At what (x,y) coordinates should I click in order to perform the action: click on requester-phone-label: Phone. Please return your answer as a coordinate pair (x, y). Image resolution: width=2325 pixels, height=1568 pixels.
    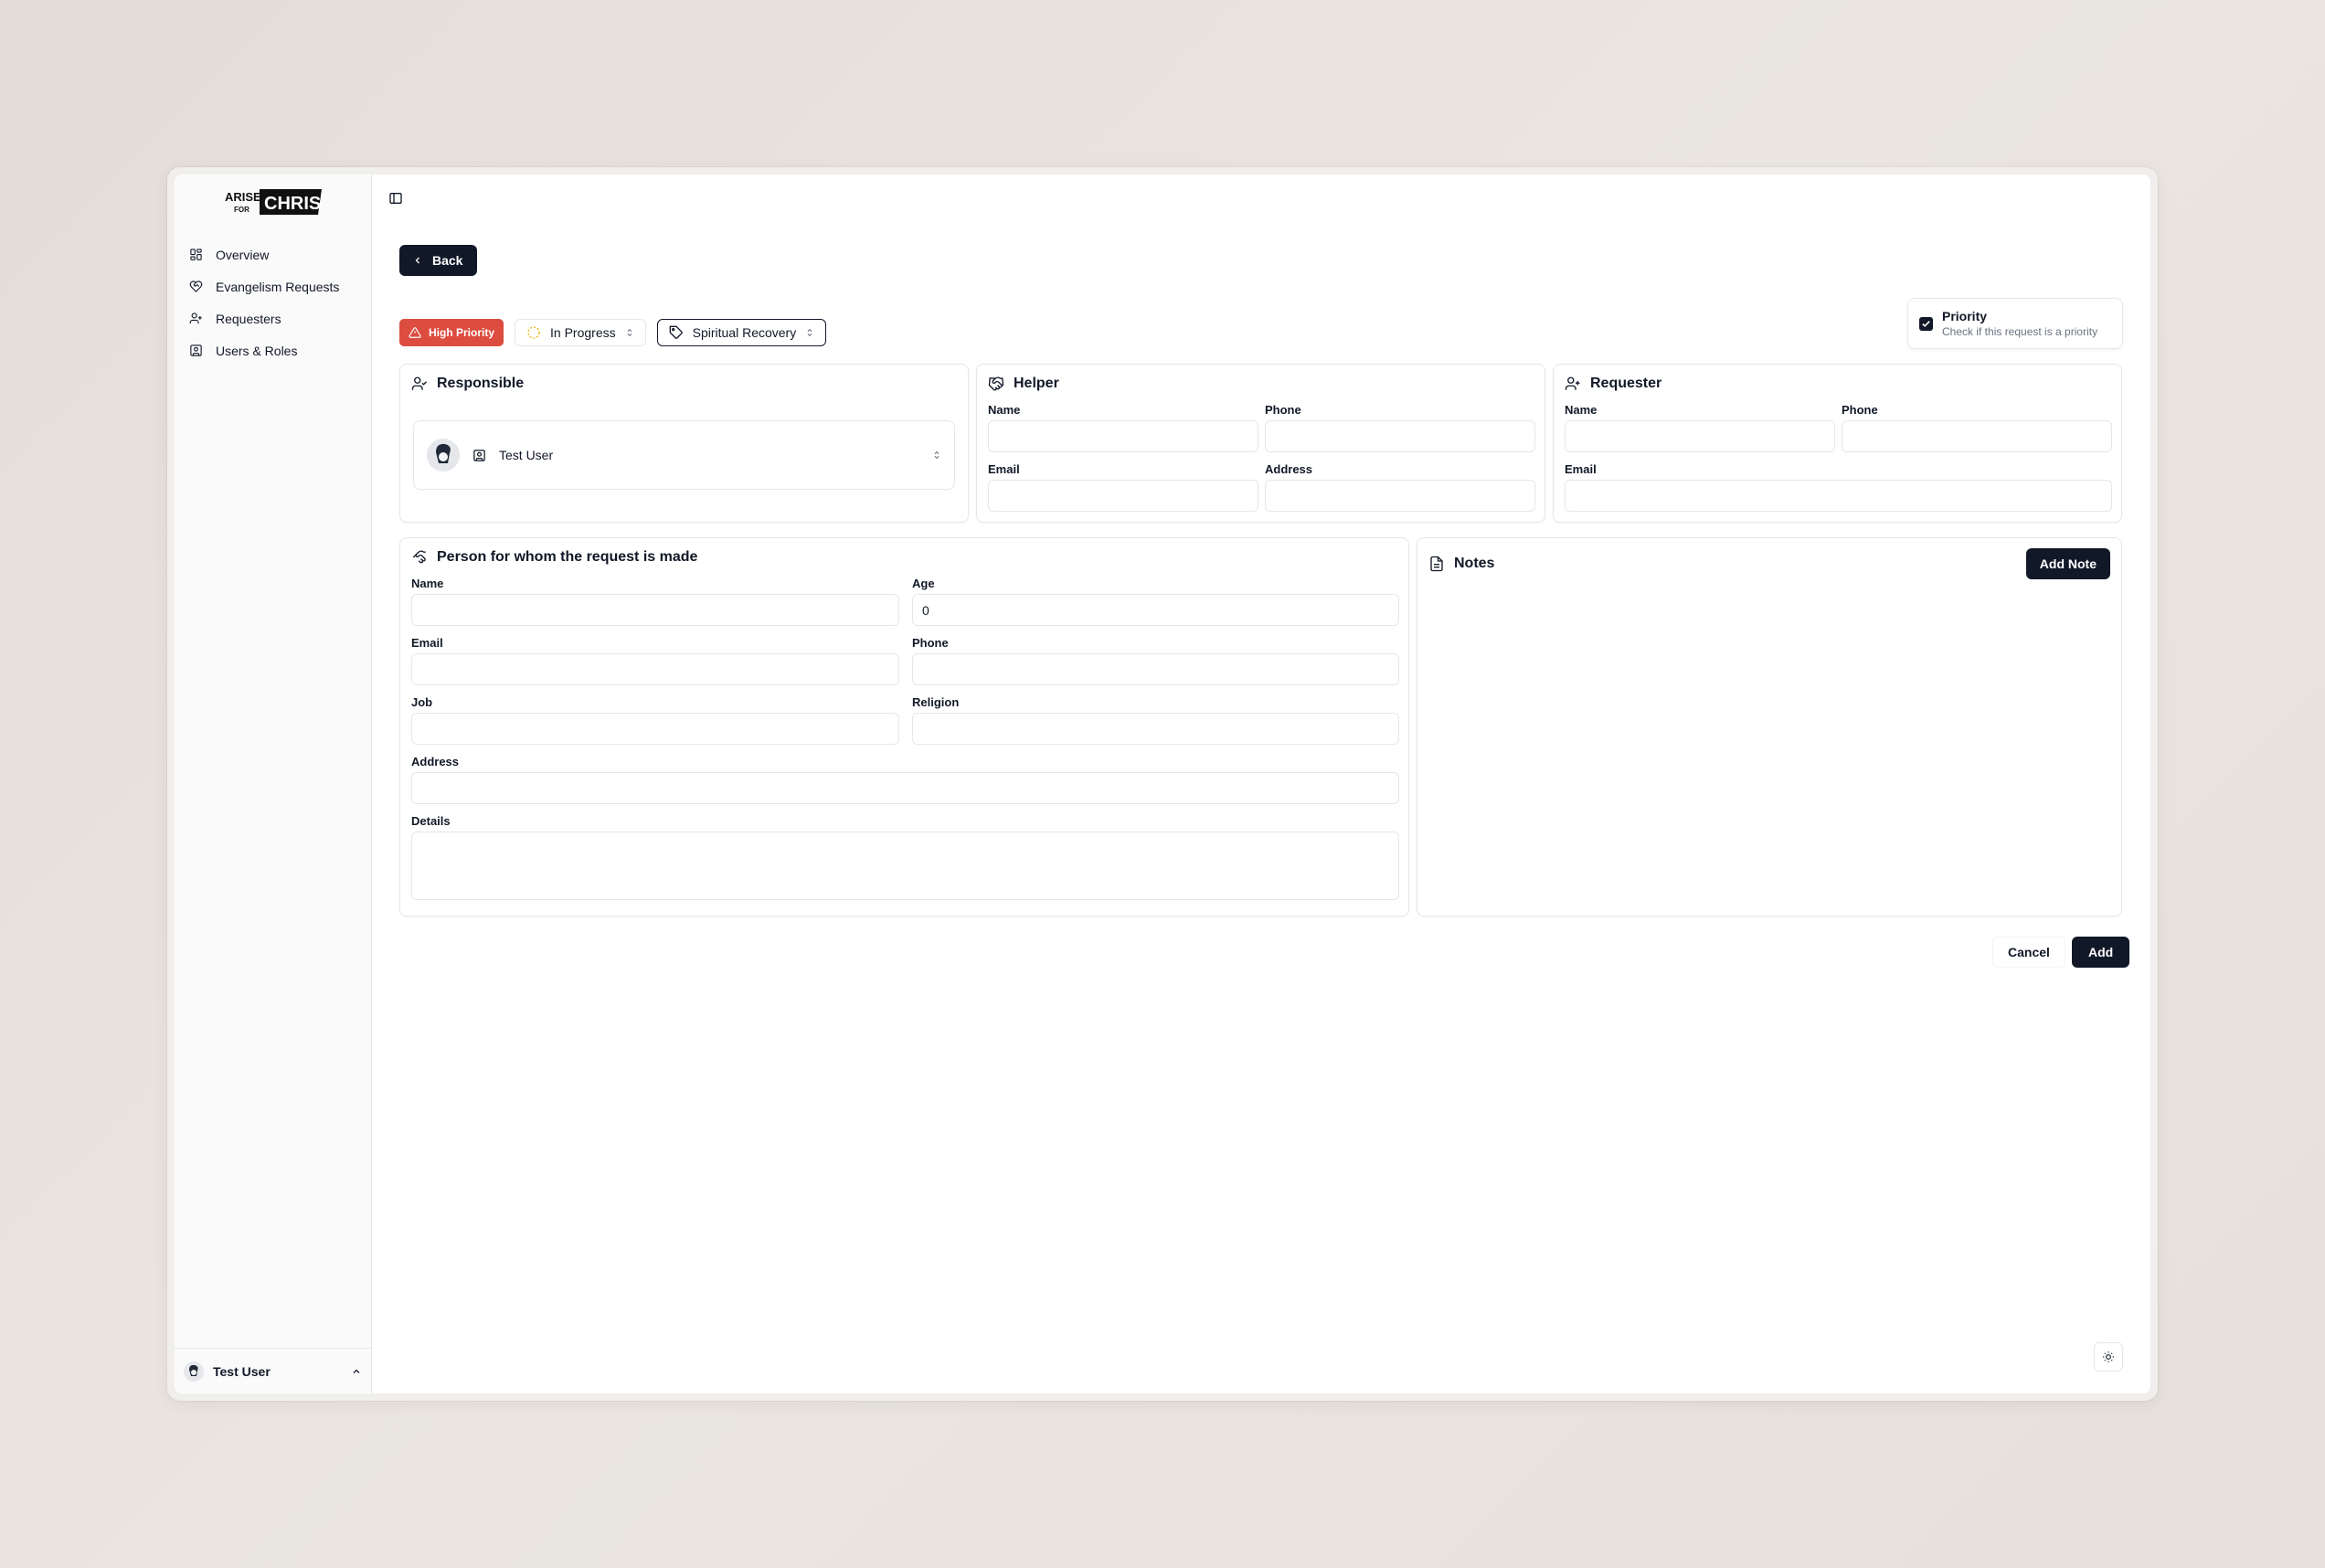
    Looking at the image, I should click on (1860, 410).